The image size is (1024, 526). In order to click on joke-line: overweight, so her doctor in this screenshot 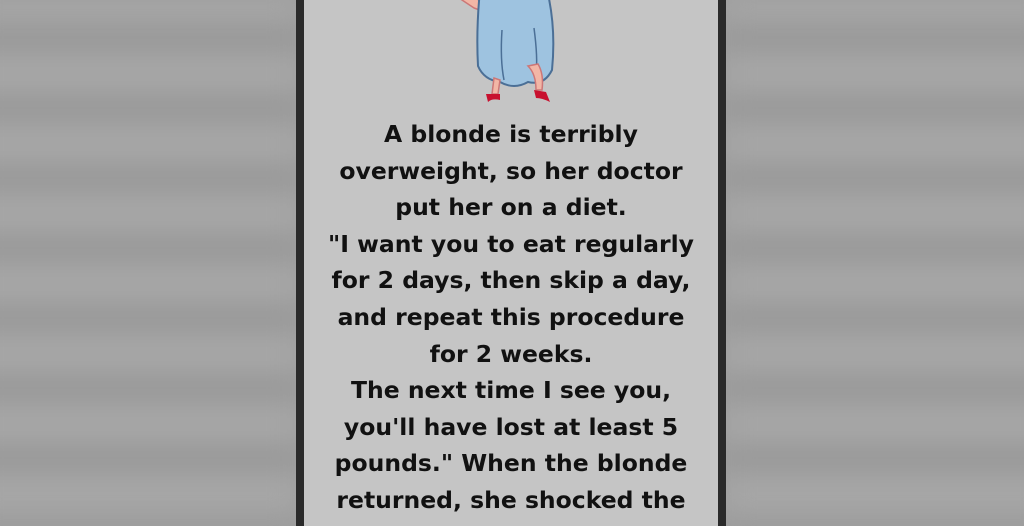, I will do `click(511, 170)`.